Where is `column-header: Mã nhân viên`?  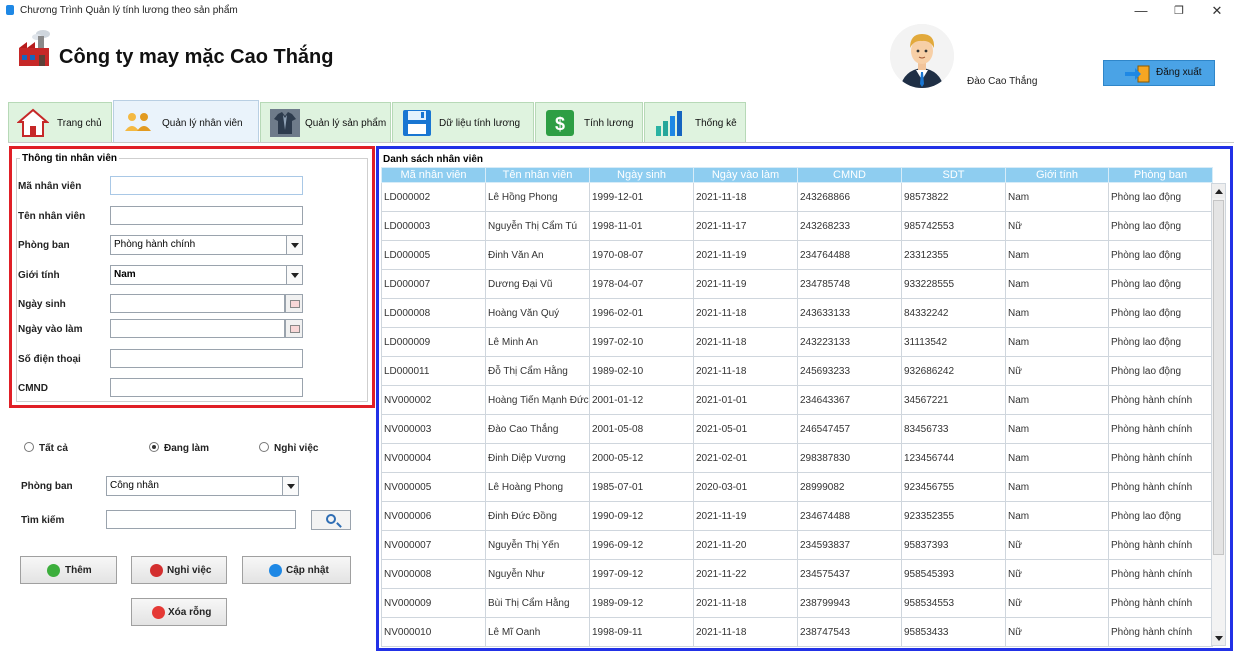
column-header: Mã nhân viên is located at coordinates (433, 175).